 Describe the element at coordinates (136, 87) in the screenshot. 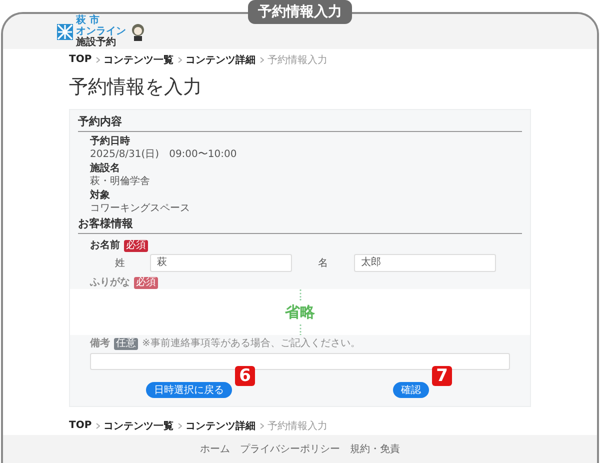

I see `page-title: 予約情報を入力` at that location.